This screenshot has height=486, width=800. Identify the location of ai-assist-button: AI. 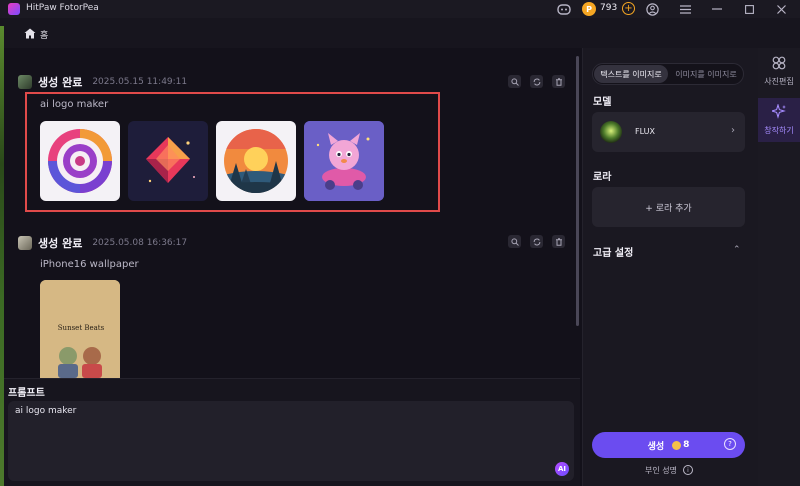
(562, 469).